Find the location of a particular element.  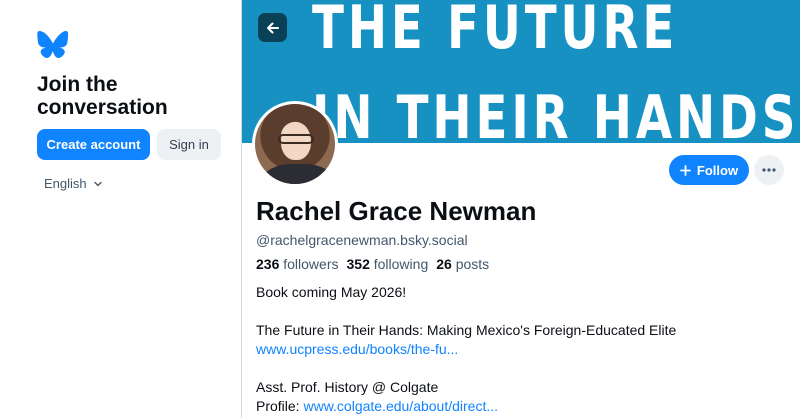

arrow-left-icon is located at coordinates (272, 27).